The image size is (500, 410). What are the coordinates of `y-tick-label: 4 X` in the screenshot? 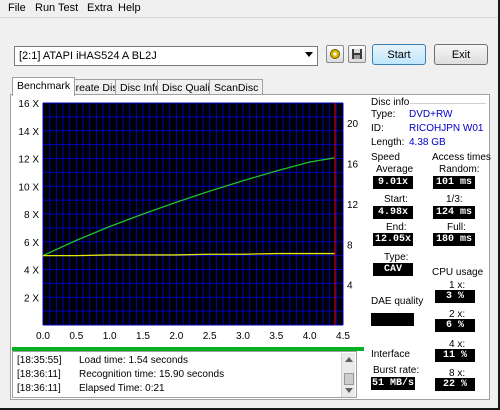 It's located at (31, 271).